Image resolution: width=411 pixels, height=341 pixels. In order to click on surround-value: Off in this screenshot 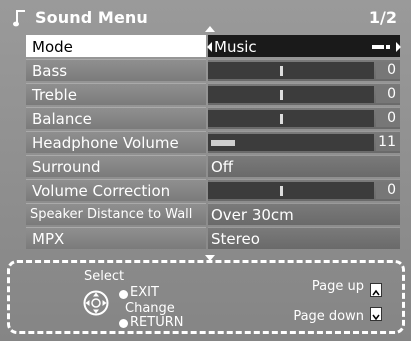, I will do `click(222, 167)`.